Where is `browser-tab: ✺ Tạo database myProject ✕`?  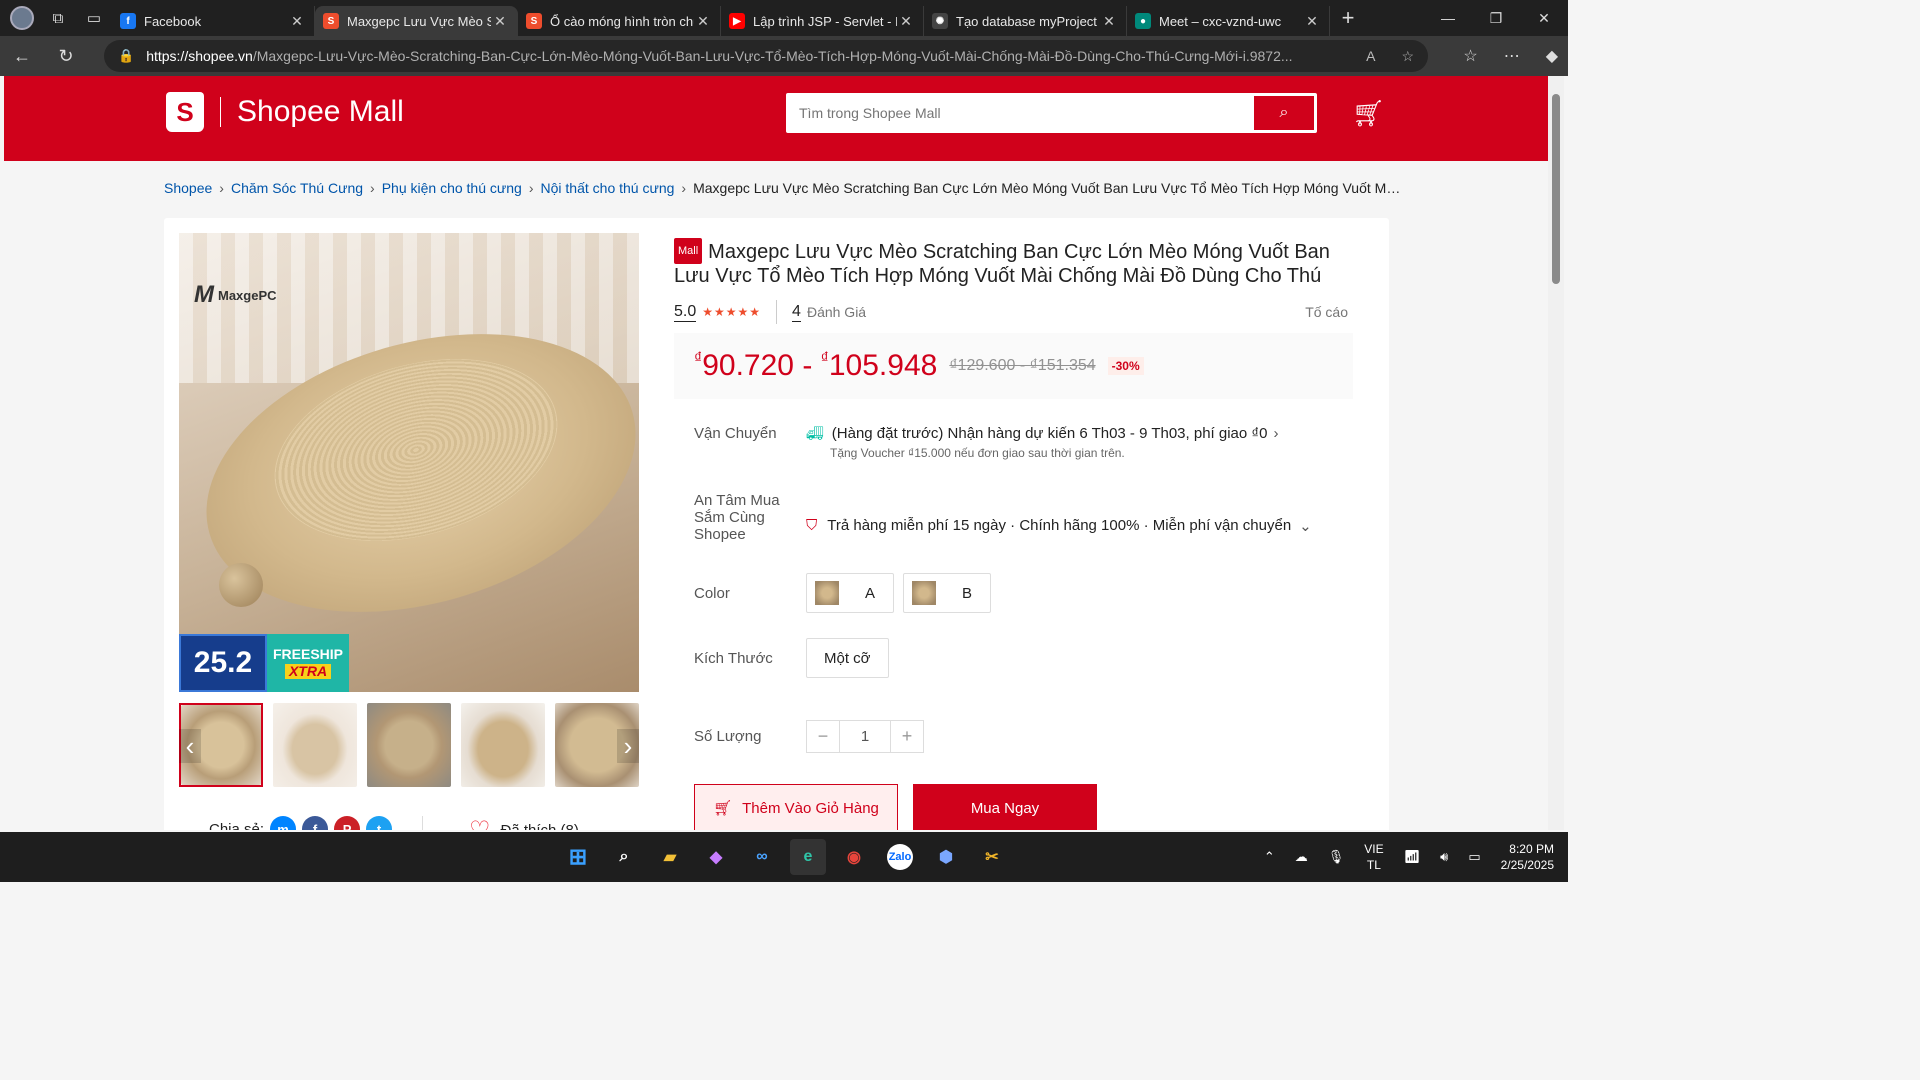 browser-tab: ✺ Tạo database myProject ✕ is located at coordinates (1025, 21).